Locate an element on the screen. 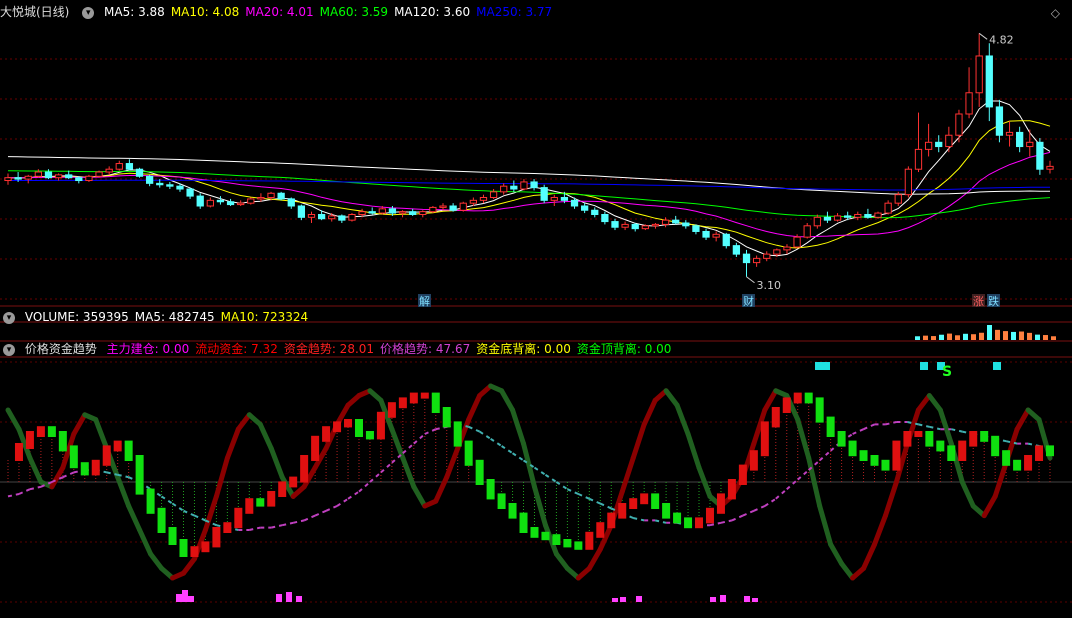 This screenshot has height=618, width=1072. marker-jie: 解 is located at coordinates (424, 301).